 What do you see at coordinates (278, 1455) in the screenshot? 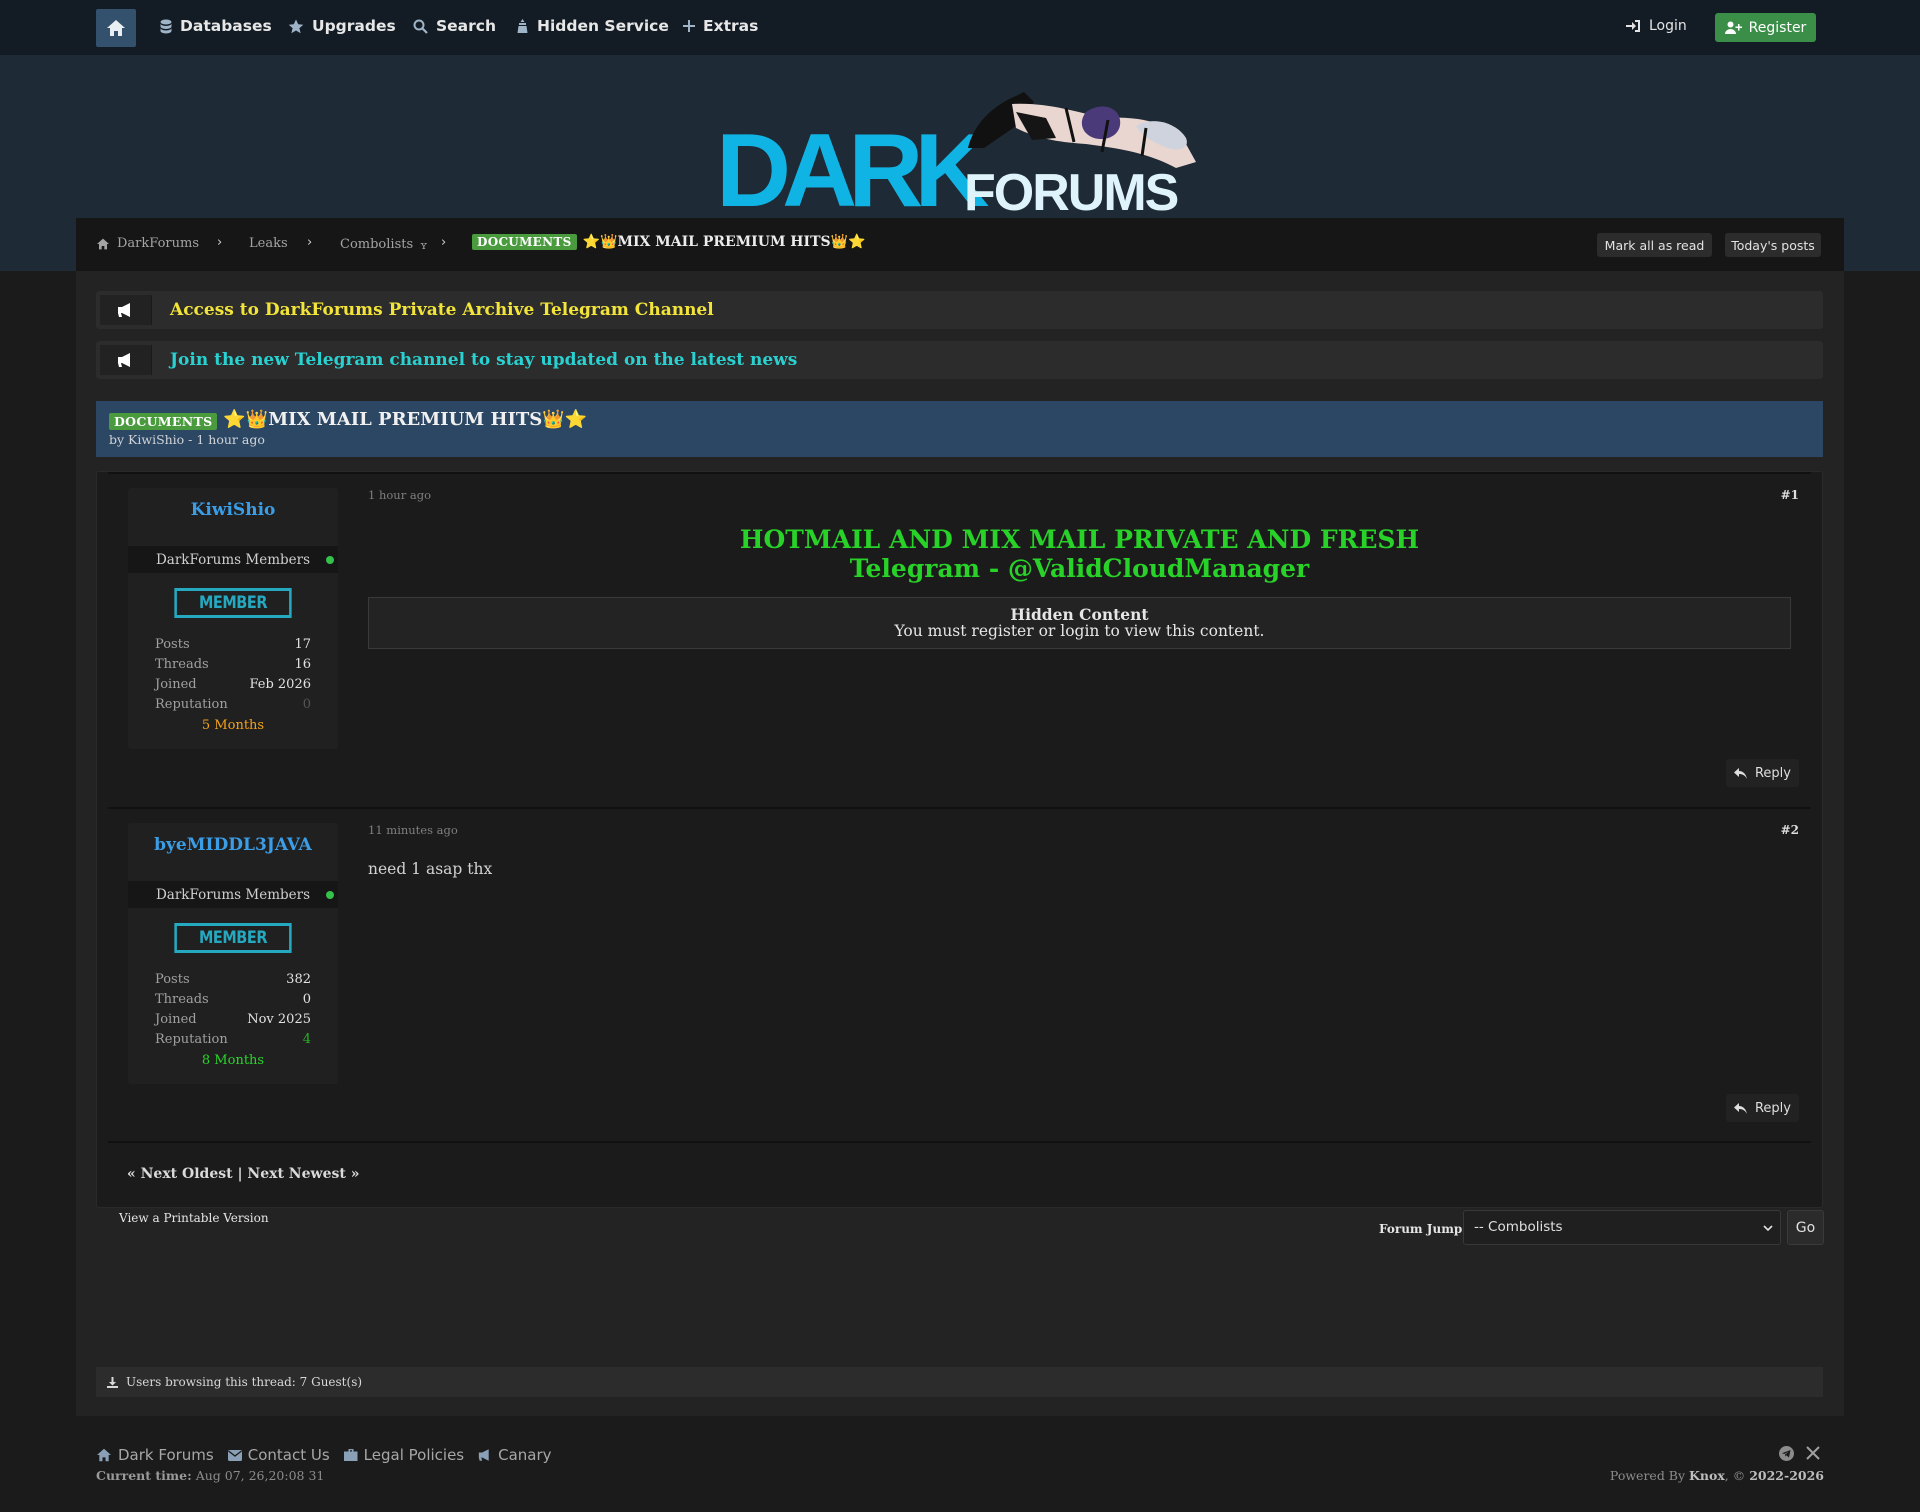
I see `footer-link-contact-us: Contact Us` at bounding box center [278, 1455].